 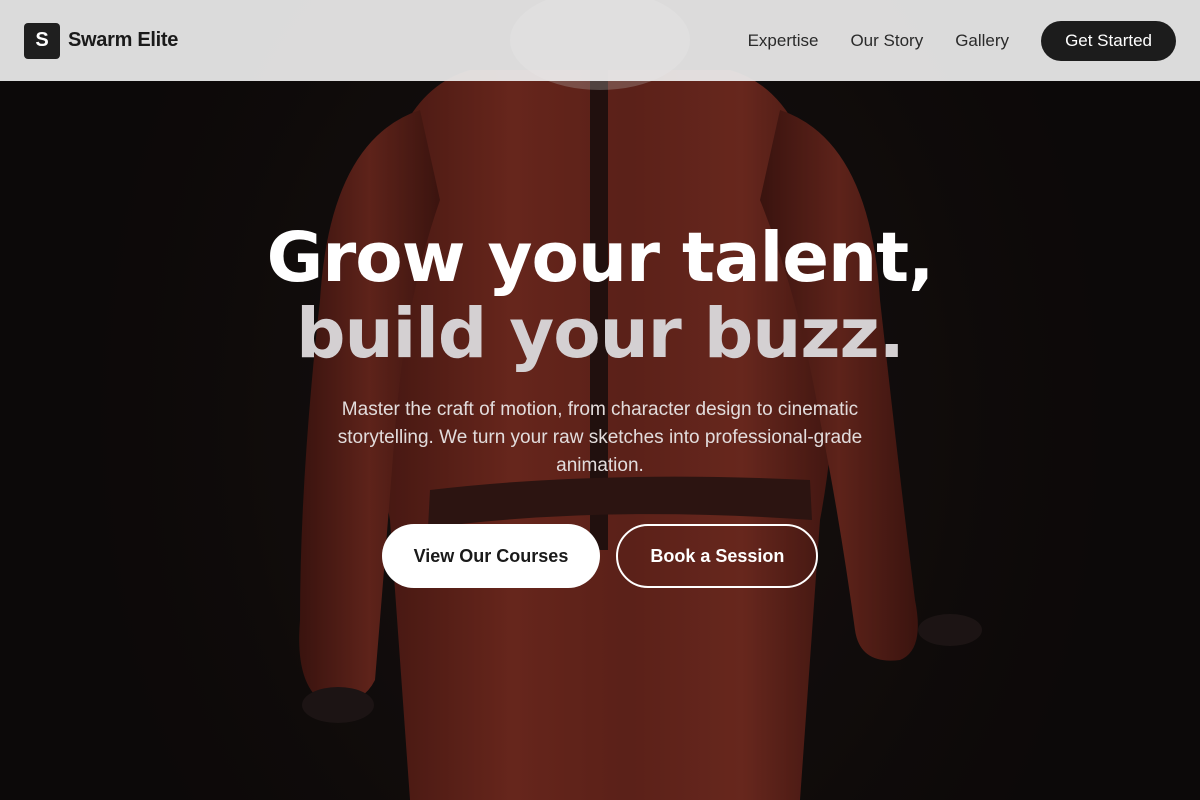 What do you see at coordinates (982, 41) in the screenshot?
I see `nav-link-gallery: Gallery` at bounding box center [982, 41].